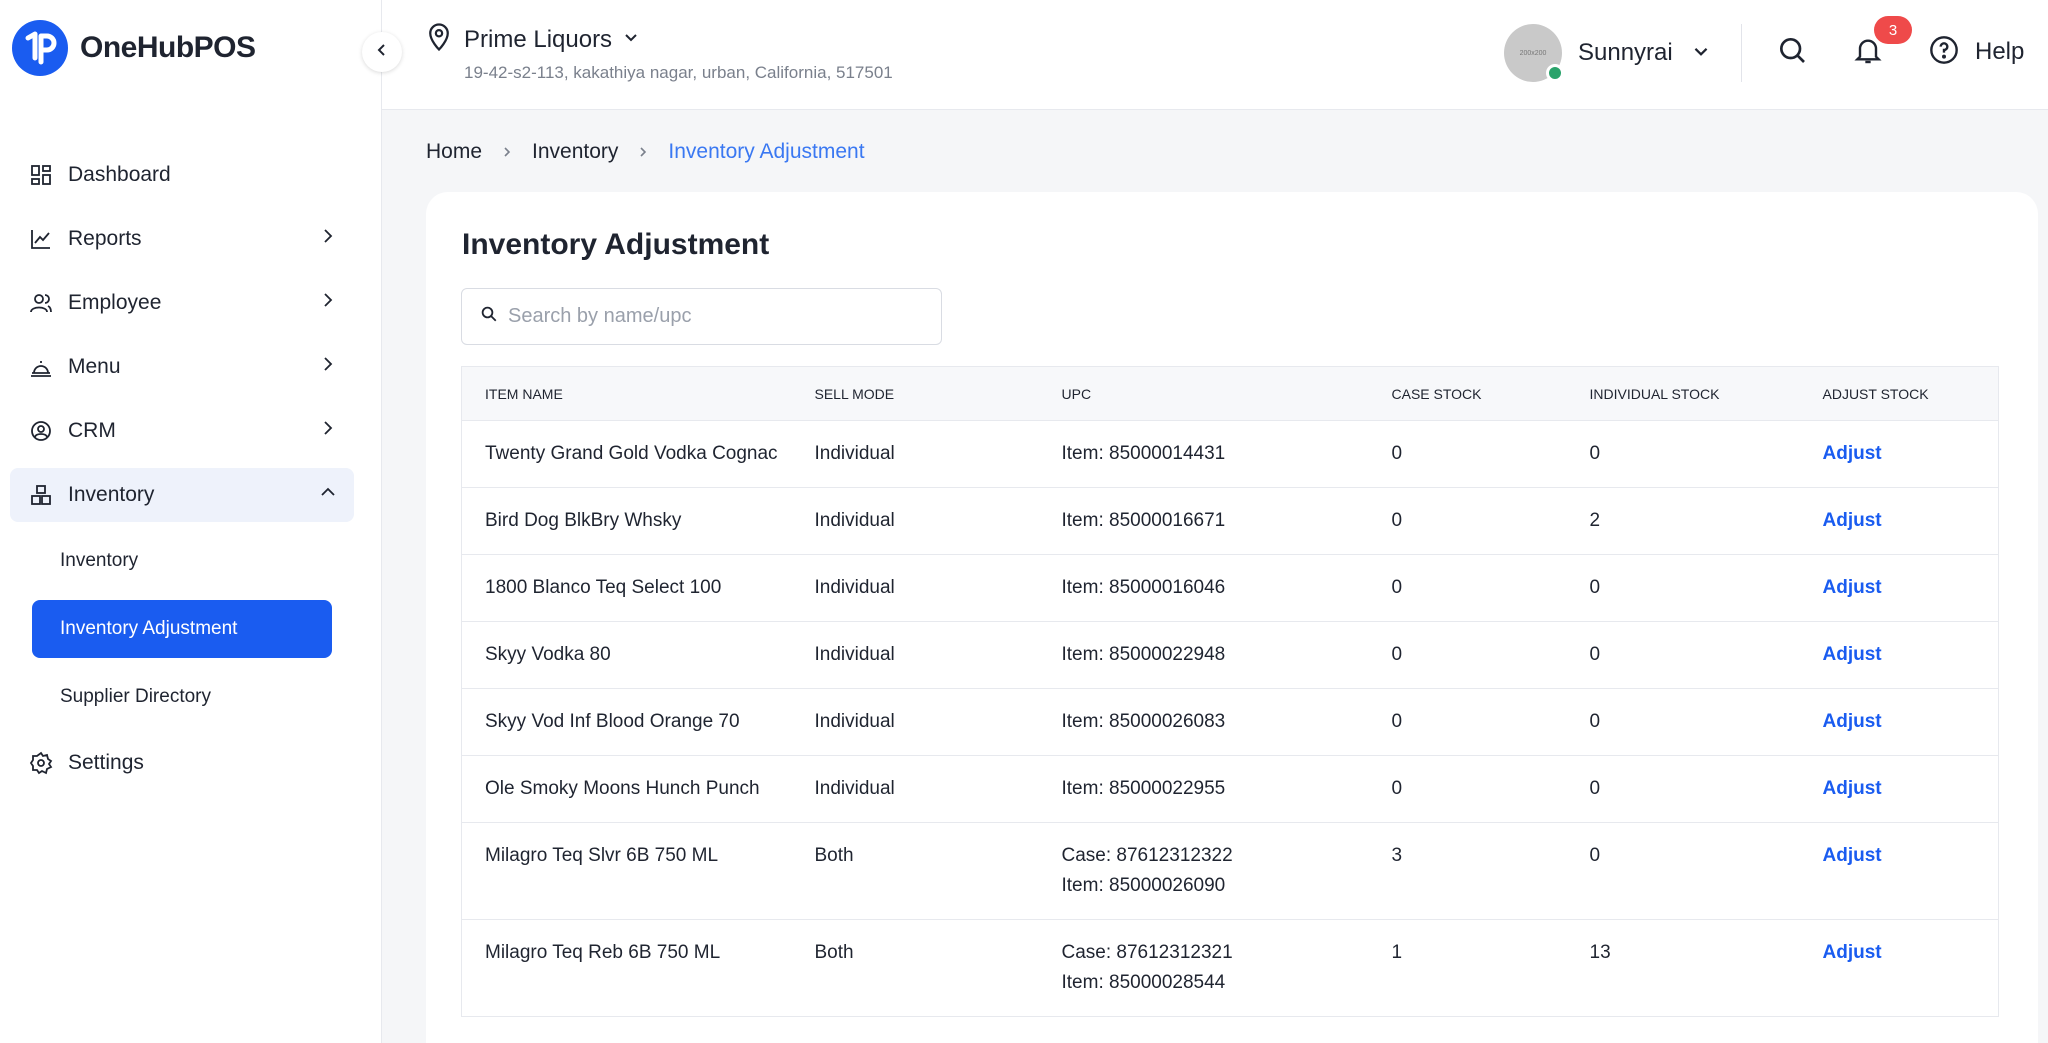 The width and height of the screenshot is (2048, 1043). Describe the element at coordinates (1147, 952) in the screenshot. I see `upc-line: Case: 87612312321` at that location.